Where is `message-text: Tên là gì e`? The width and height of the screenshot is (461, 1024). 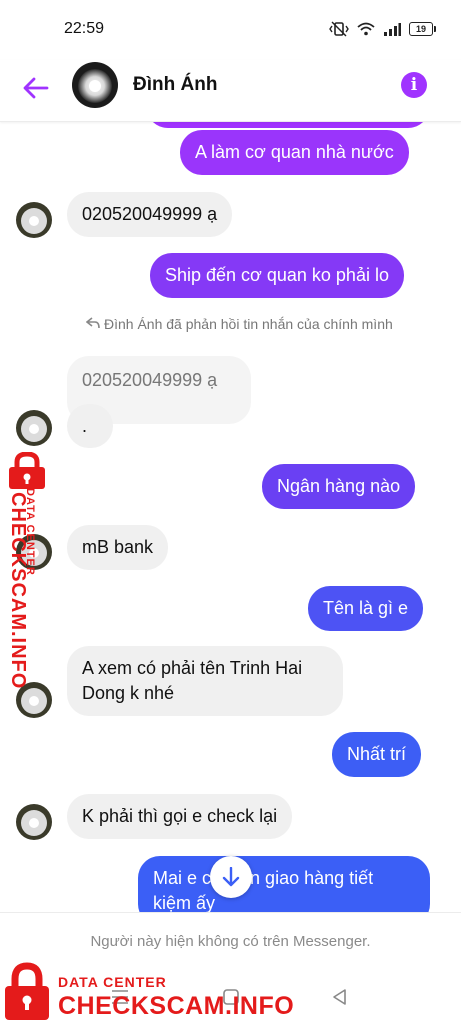 message-text: Tên là gì e is located at coordinates (366, 608).